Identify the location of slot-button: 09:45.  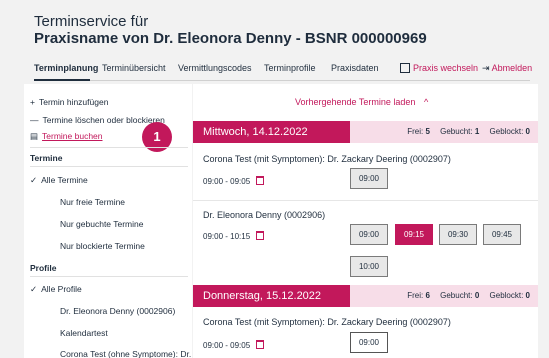
(502, 234).